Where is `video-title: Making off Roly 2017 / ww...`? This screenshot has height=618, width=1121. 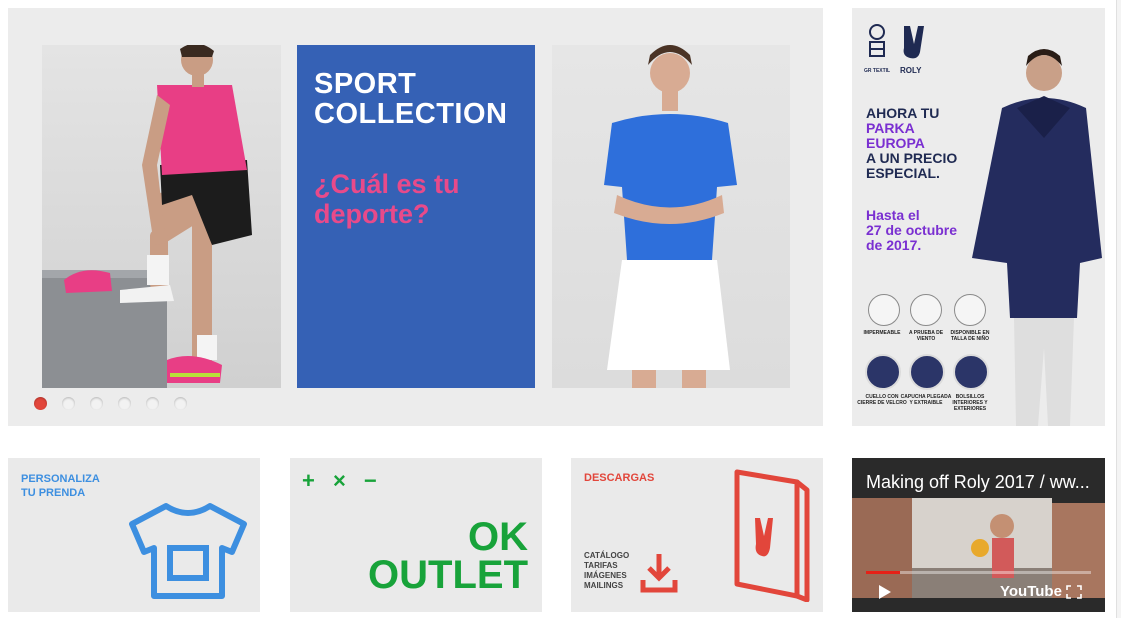 video-title: Making off Roly 2017 / ww... is located at coordinates (978, 482).